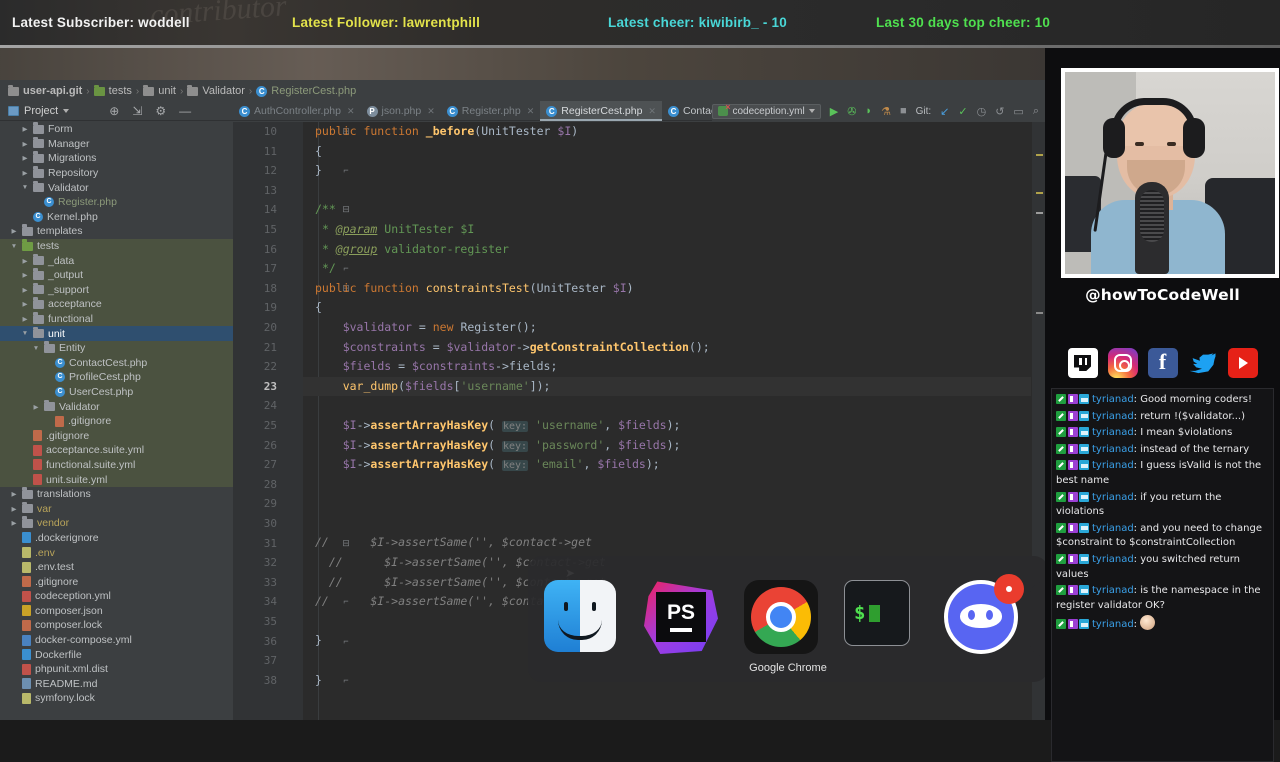 The height and width of the screenshot is (762, 1280). What do you see at coordinates (112, 90) in the screenshot?
I see `breadcrumb-item-tests: tests` at bounding box center [112, 90].